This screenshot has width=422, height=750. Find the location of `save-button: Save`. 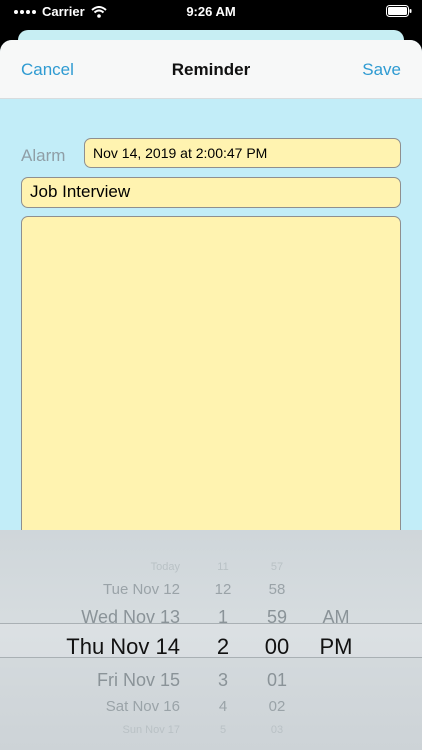

save-button: Save is located at coordinates (381, 70).